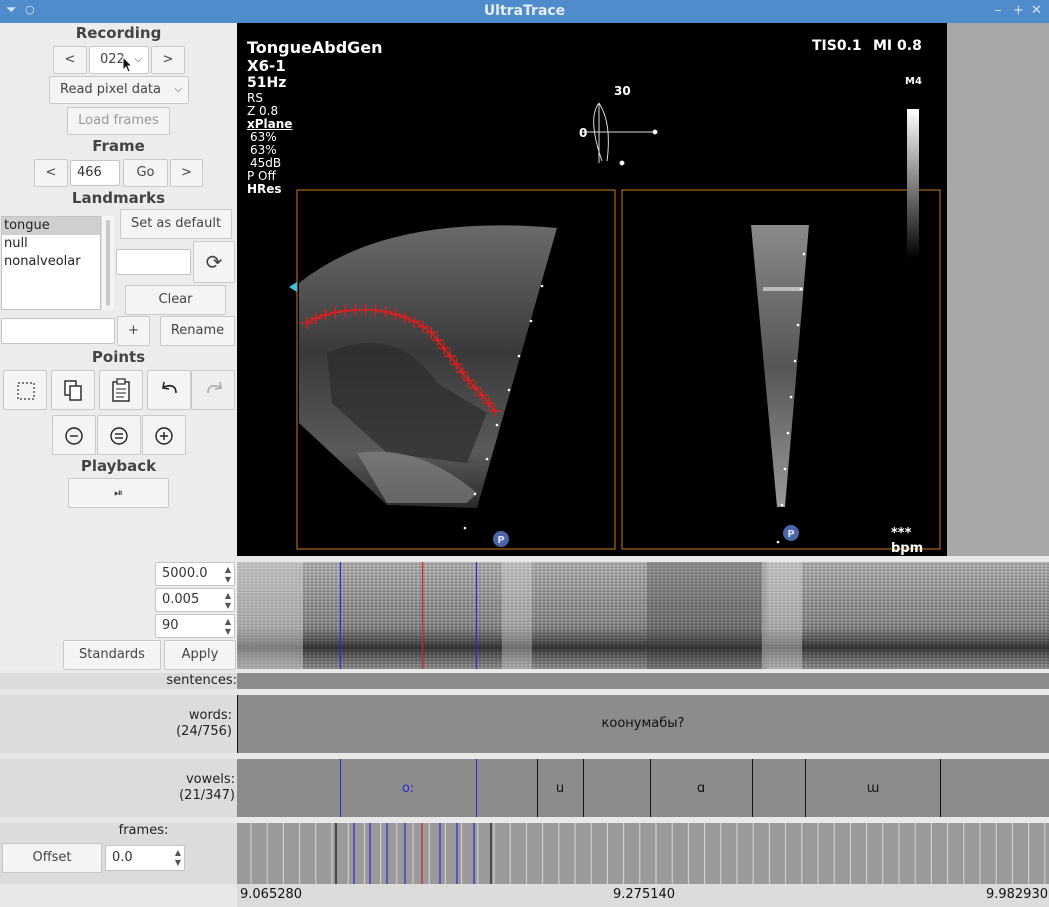 Image resolution: width=1049 pixels, height=907 pixels. Describe the element at coordinates (200, 655) in the screenshot. I see `apply-button: Apply` at that location.